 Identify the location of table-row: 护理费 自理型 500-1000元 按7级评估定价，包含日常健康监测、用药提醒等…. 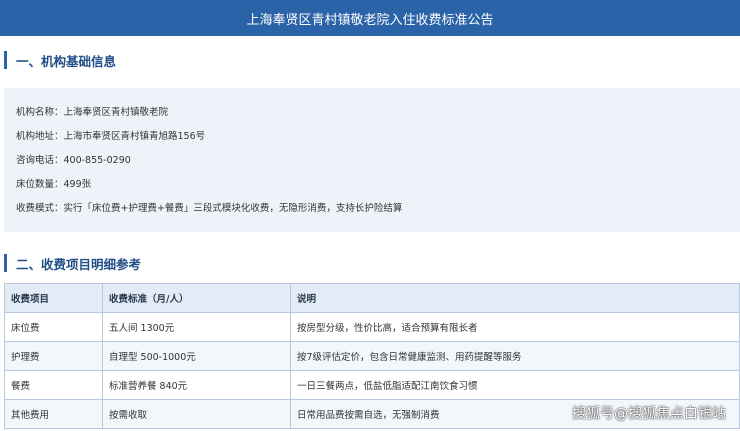
(372, 356).